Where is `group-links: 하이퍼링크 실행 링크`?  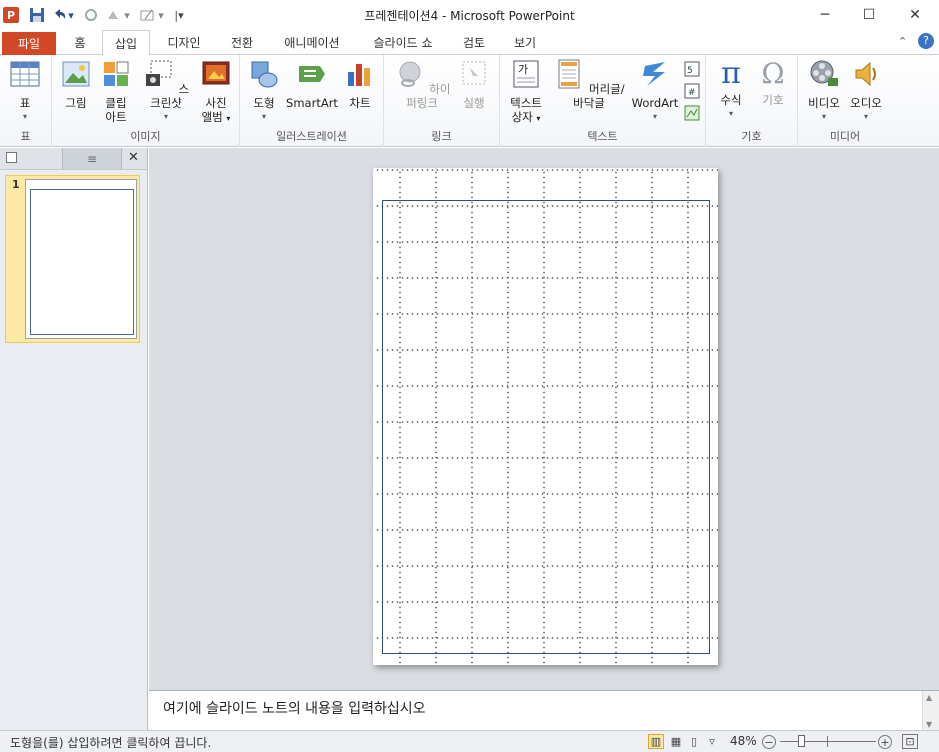 group-links: 하이퍼링크 실행 링크 is located at coordinates (442, 101).